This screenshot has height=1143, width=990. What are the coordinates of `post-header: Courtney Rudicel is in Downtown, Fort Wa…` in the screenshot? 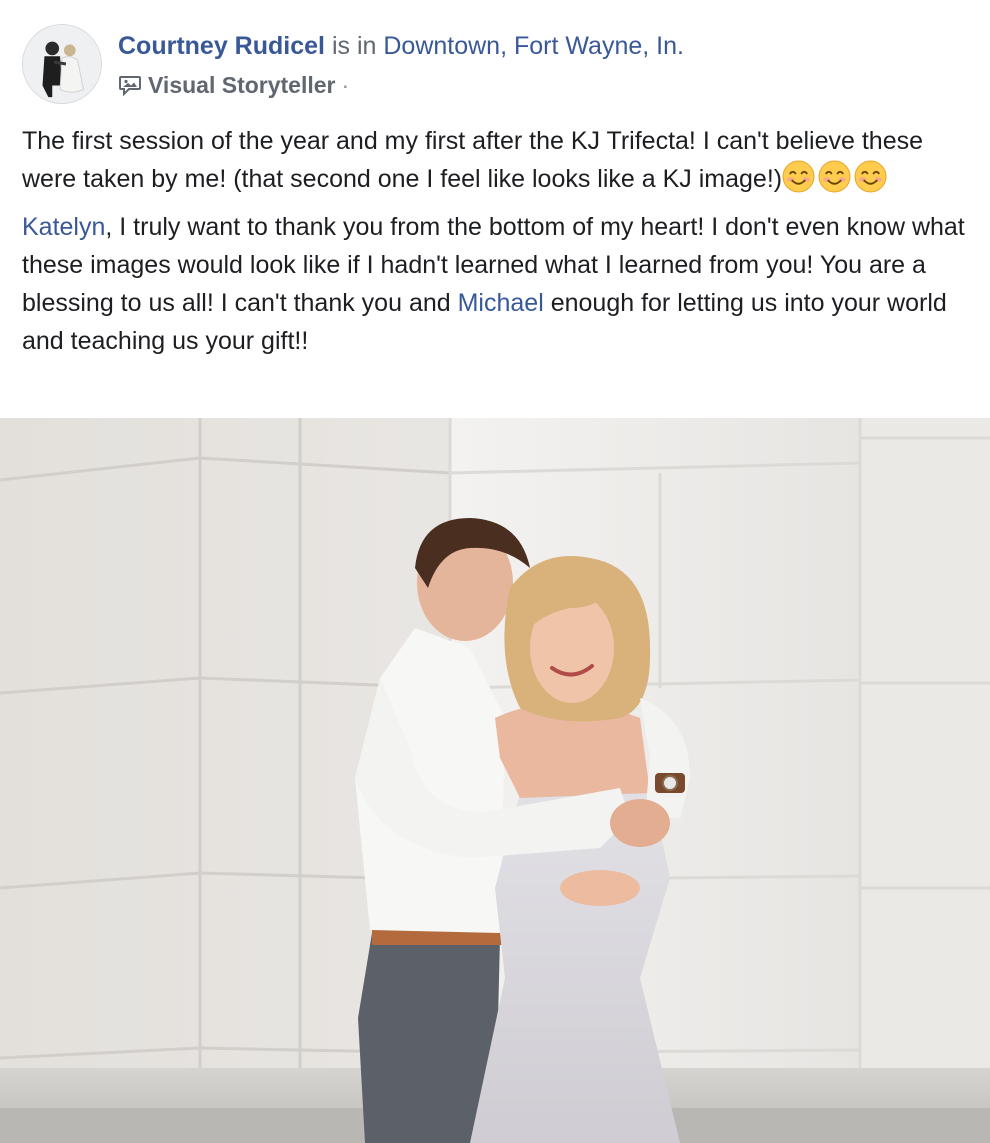 It's located at (492, 64).